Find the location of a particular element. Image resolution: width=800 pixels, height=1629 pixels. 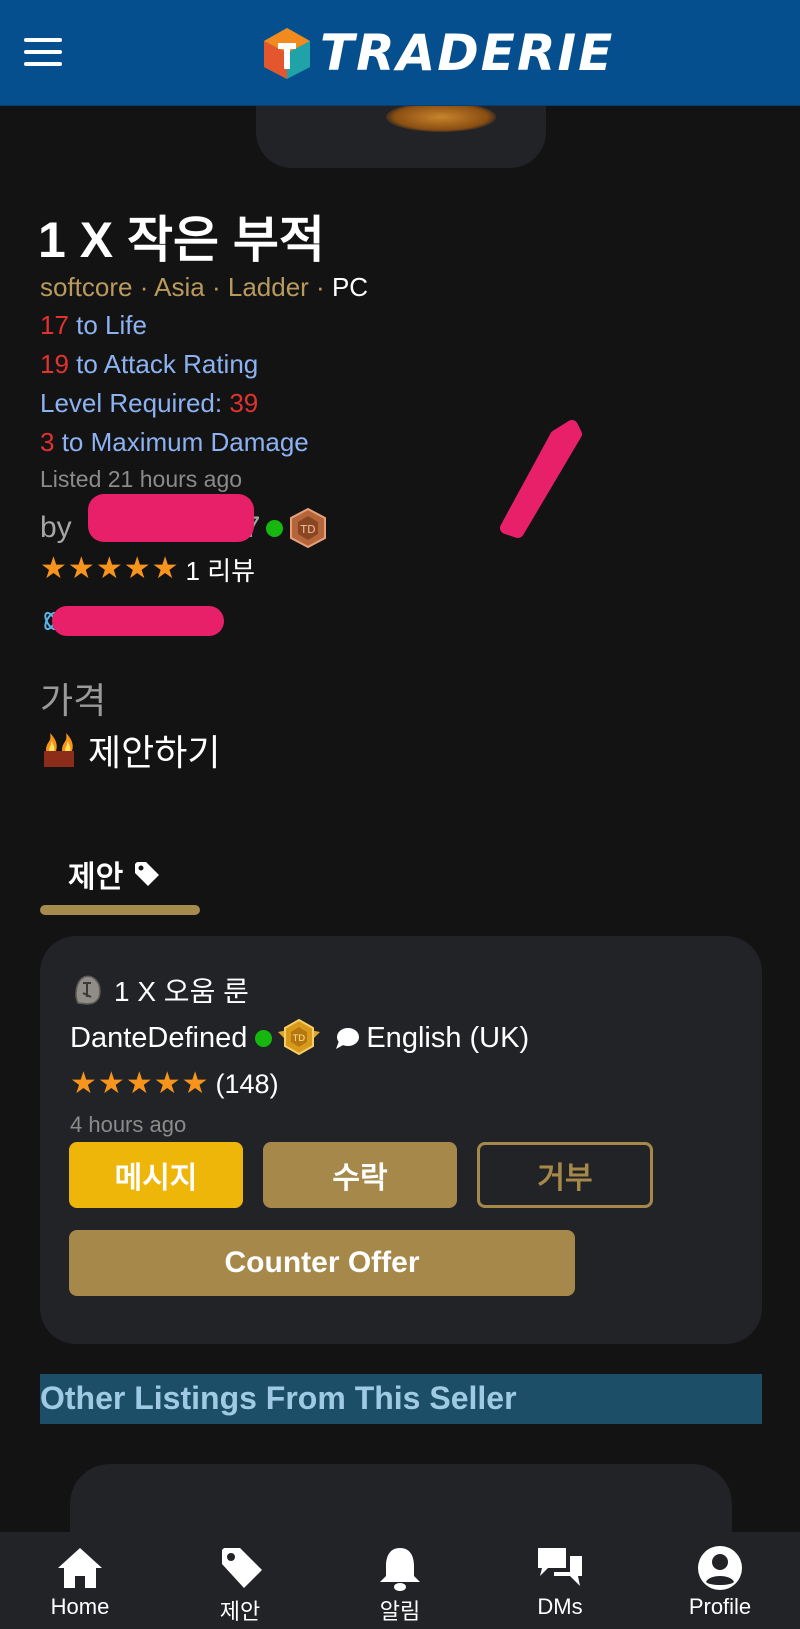

offer-username: DanteDefined is located at coordinates (158, 1038).